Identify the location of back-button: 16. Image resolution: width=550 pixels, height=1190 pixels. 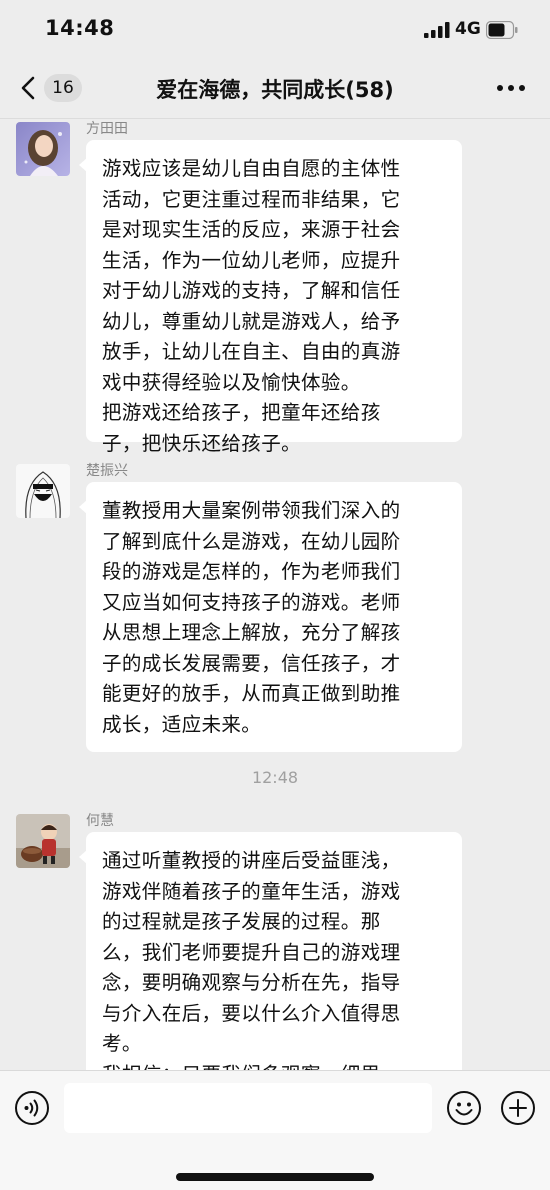
(50, 88).